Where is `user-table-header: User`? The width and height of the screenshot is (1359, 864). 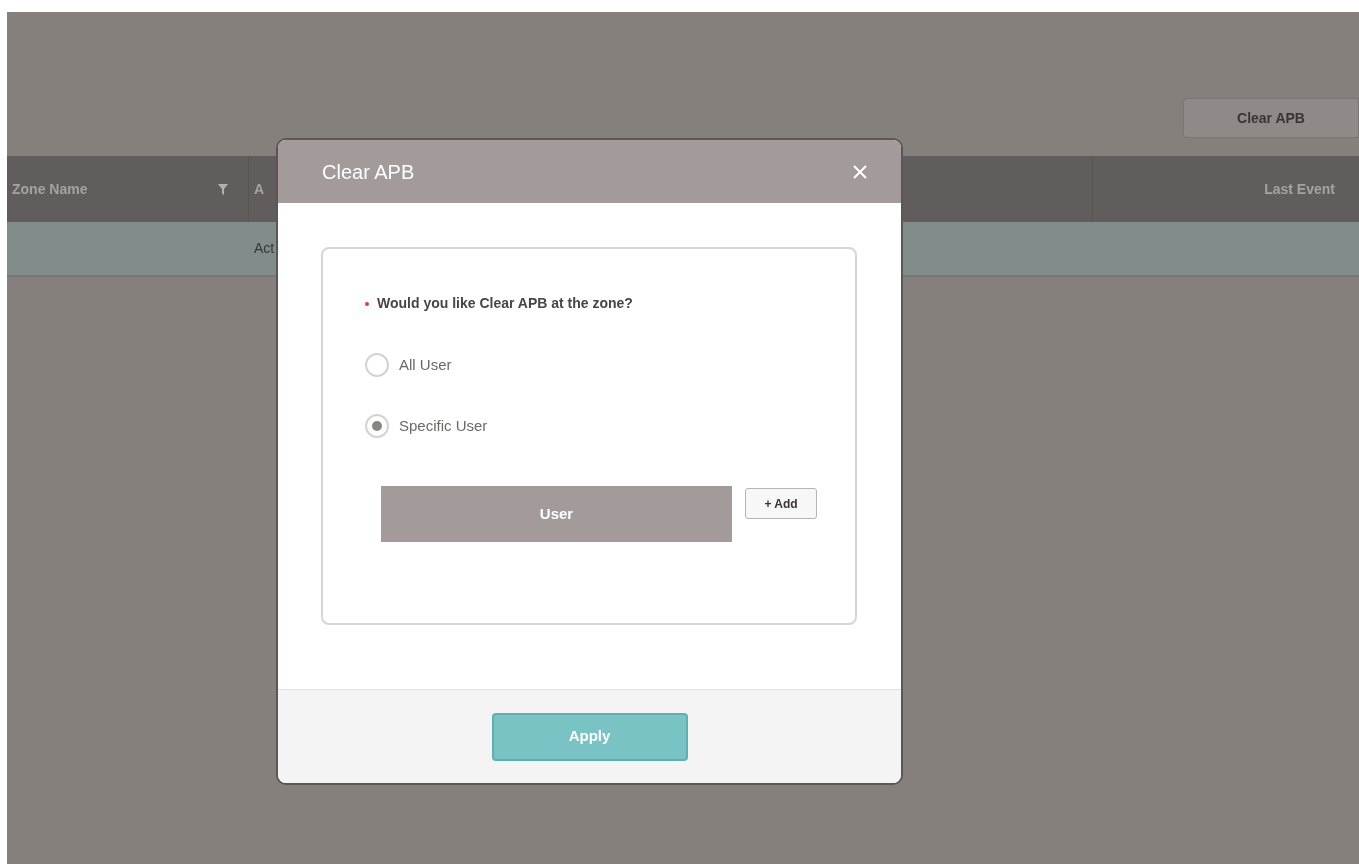 user-table-header: User is located at coordinates (556, 514).